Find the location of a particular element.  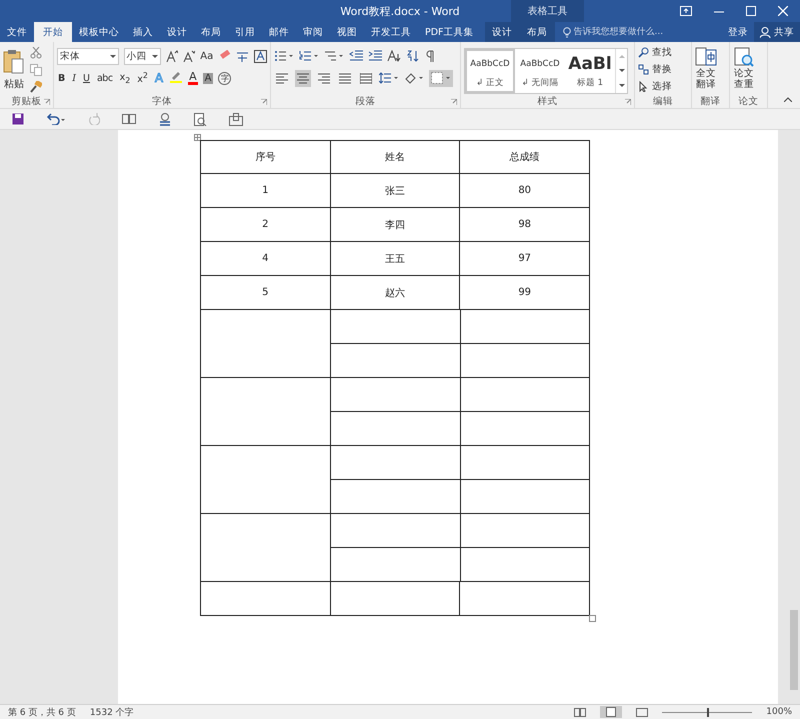

gallery-scroll-buttons is located at coordinates (621, 71).